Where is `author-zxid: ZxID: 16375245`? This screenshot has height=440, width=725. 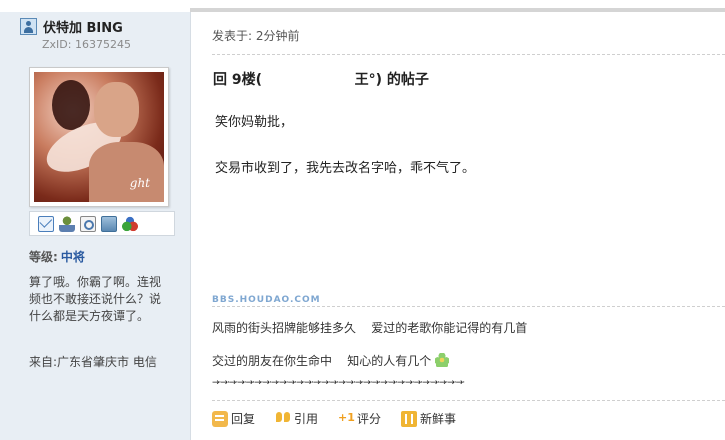
author-zxid: ZxID: 16375245 is located at coordinates (86, 44).